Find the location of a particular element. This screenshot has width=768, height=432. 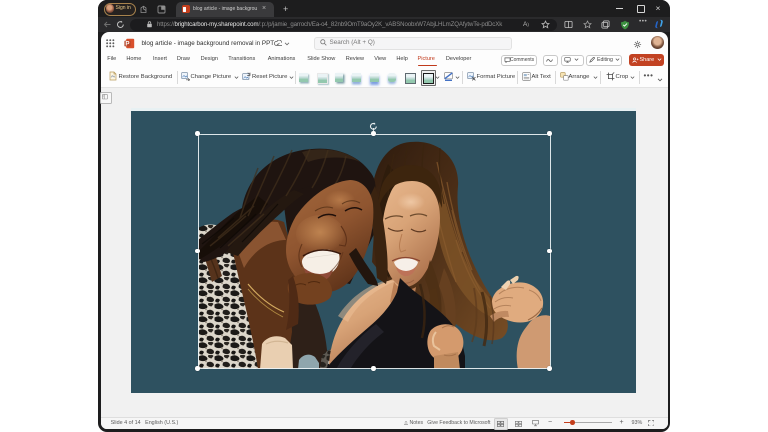

svg-text: P is located at coordinates (127, 43).